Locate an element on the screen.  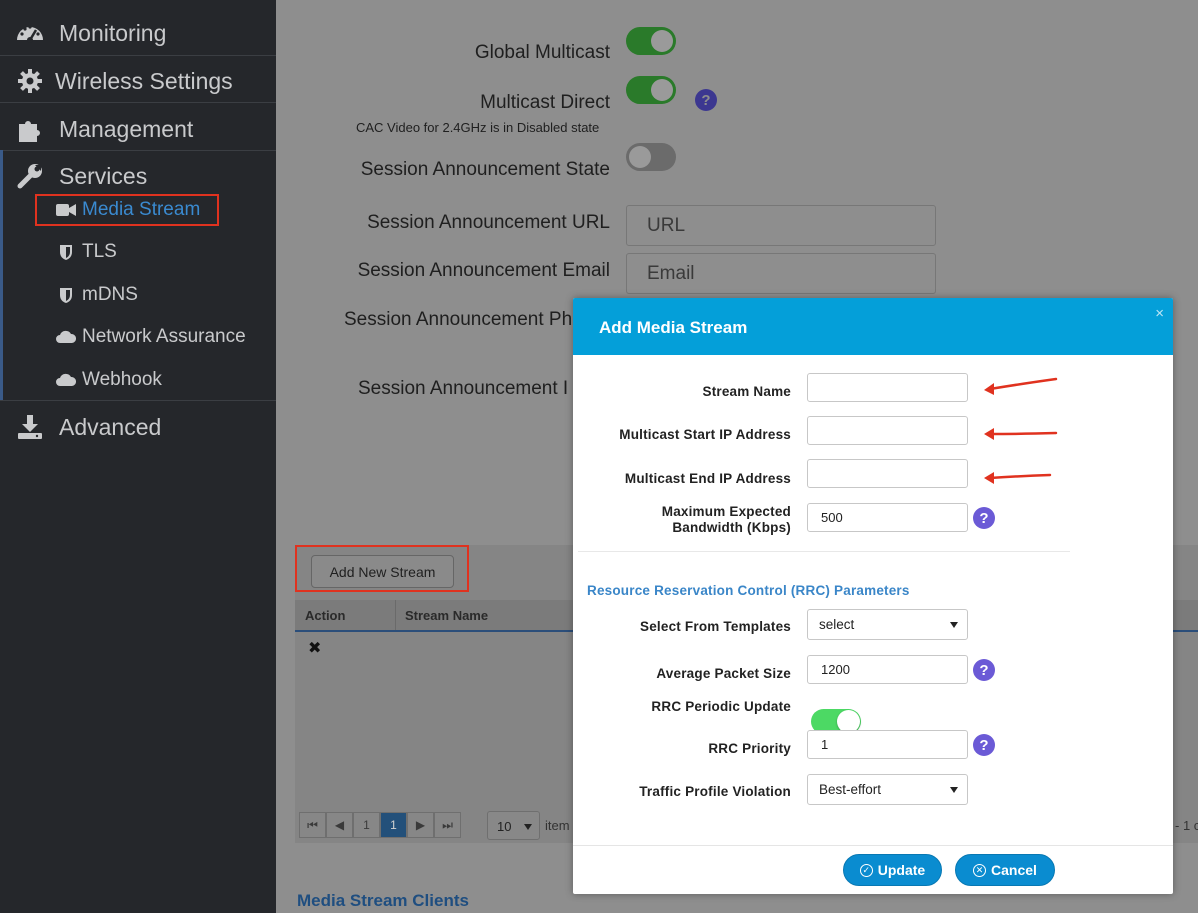
session-email-input: Email is located at coordinates (781, 273).